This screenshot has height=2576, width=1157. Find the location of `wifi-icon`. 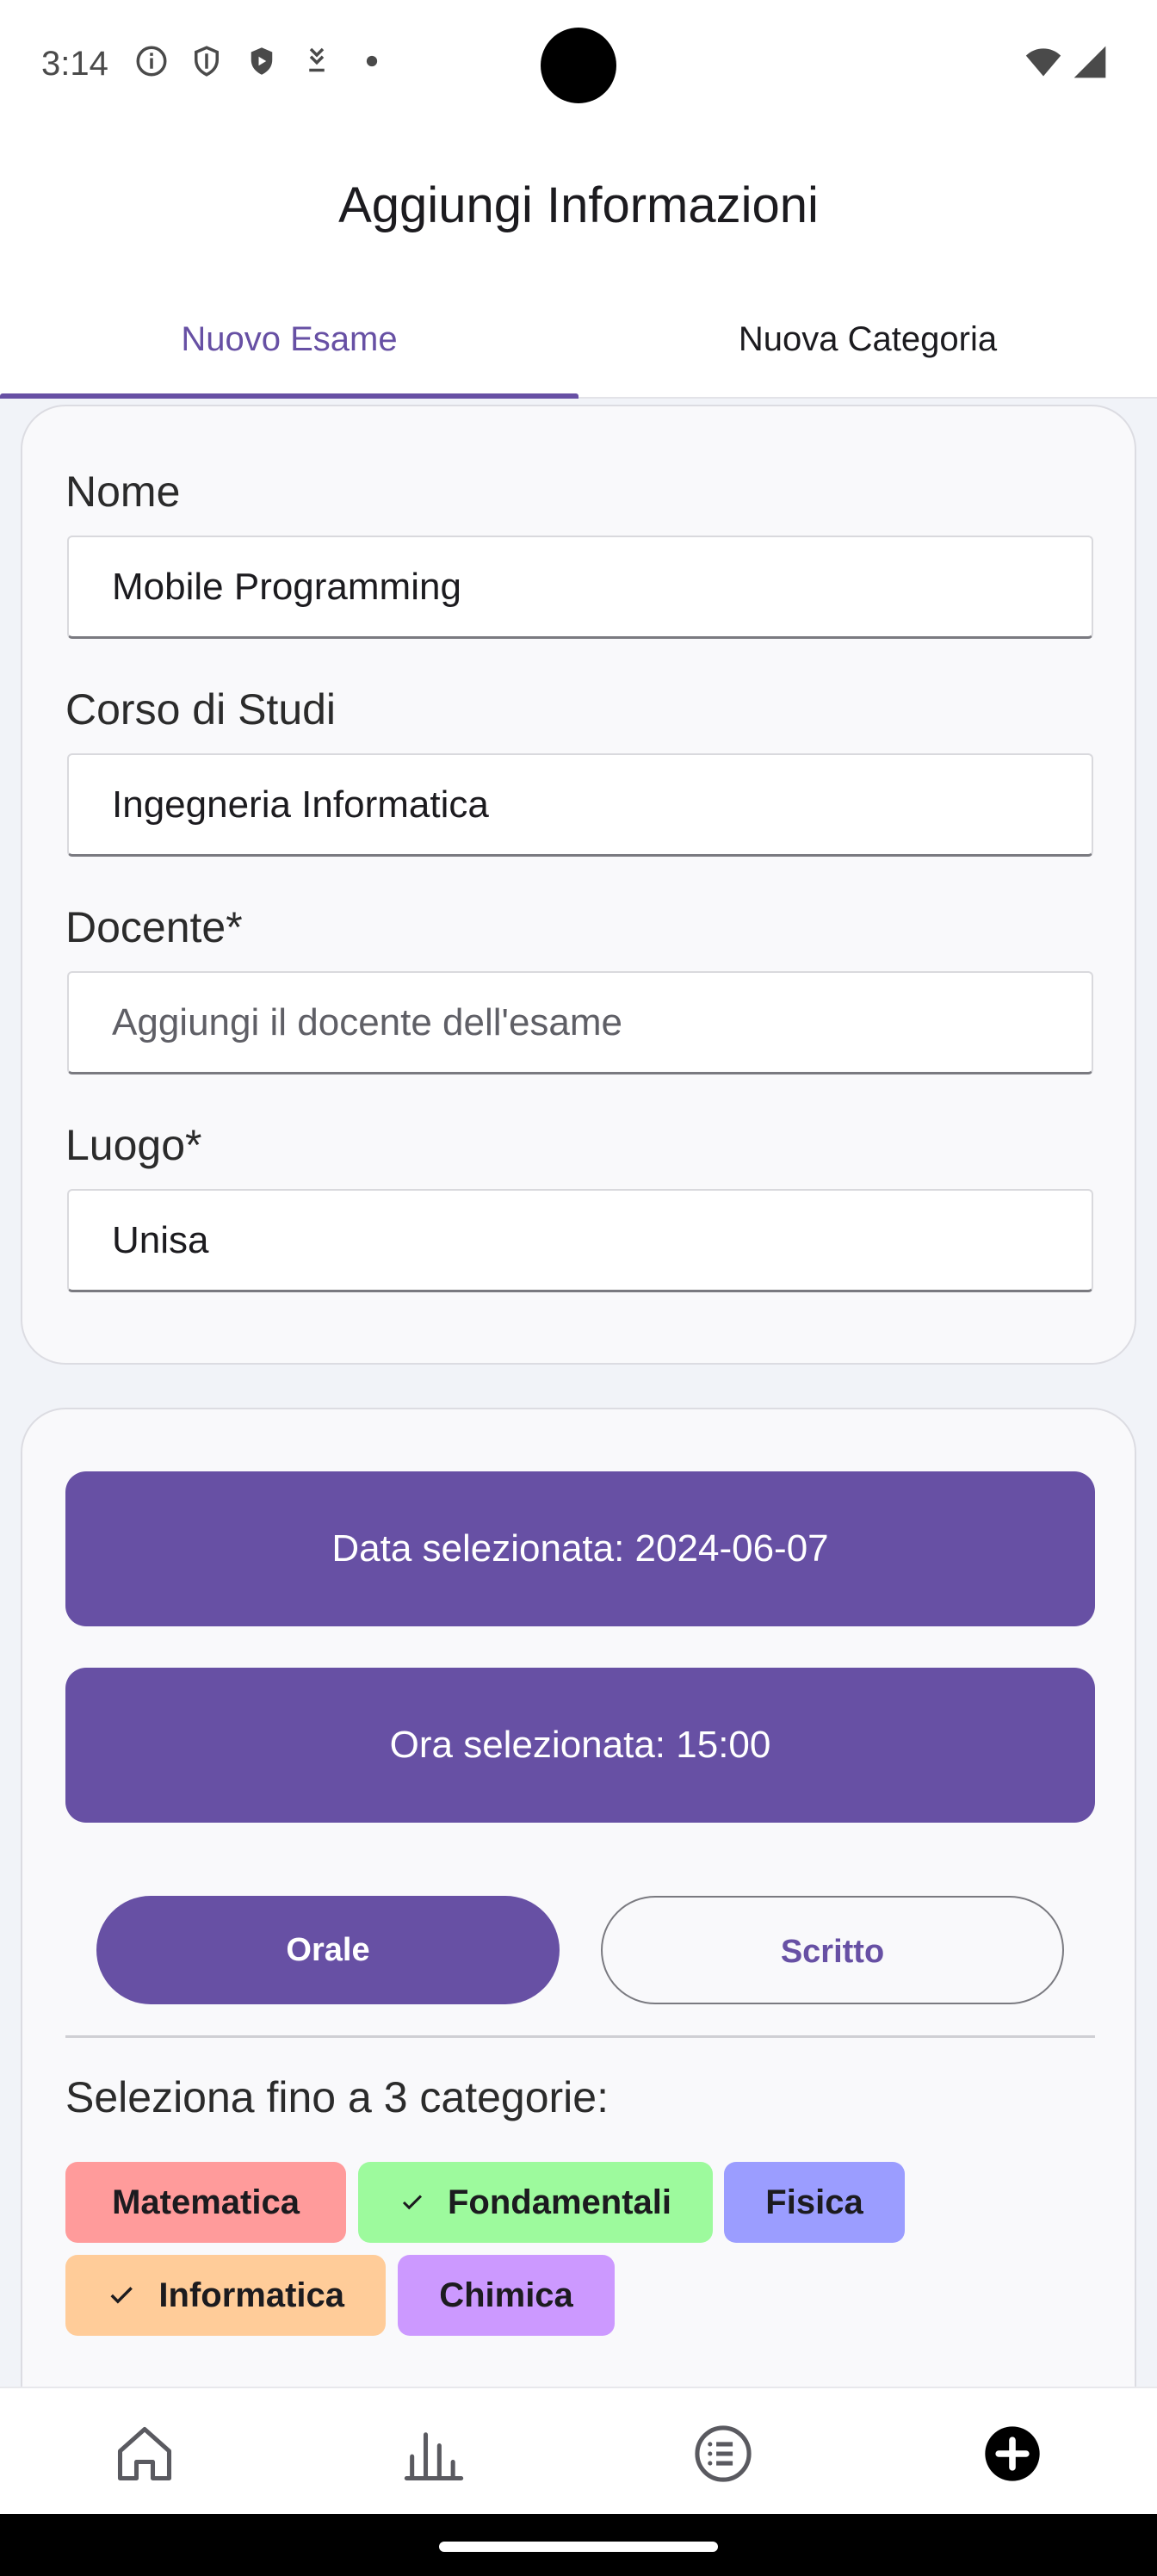

wifi-icon is located at coordinates (1043, 63).